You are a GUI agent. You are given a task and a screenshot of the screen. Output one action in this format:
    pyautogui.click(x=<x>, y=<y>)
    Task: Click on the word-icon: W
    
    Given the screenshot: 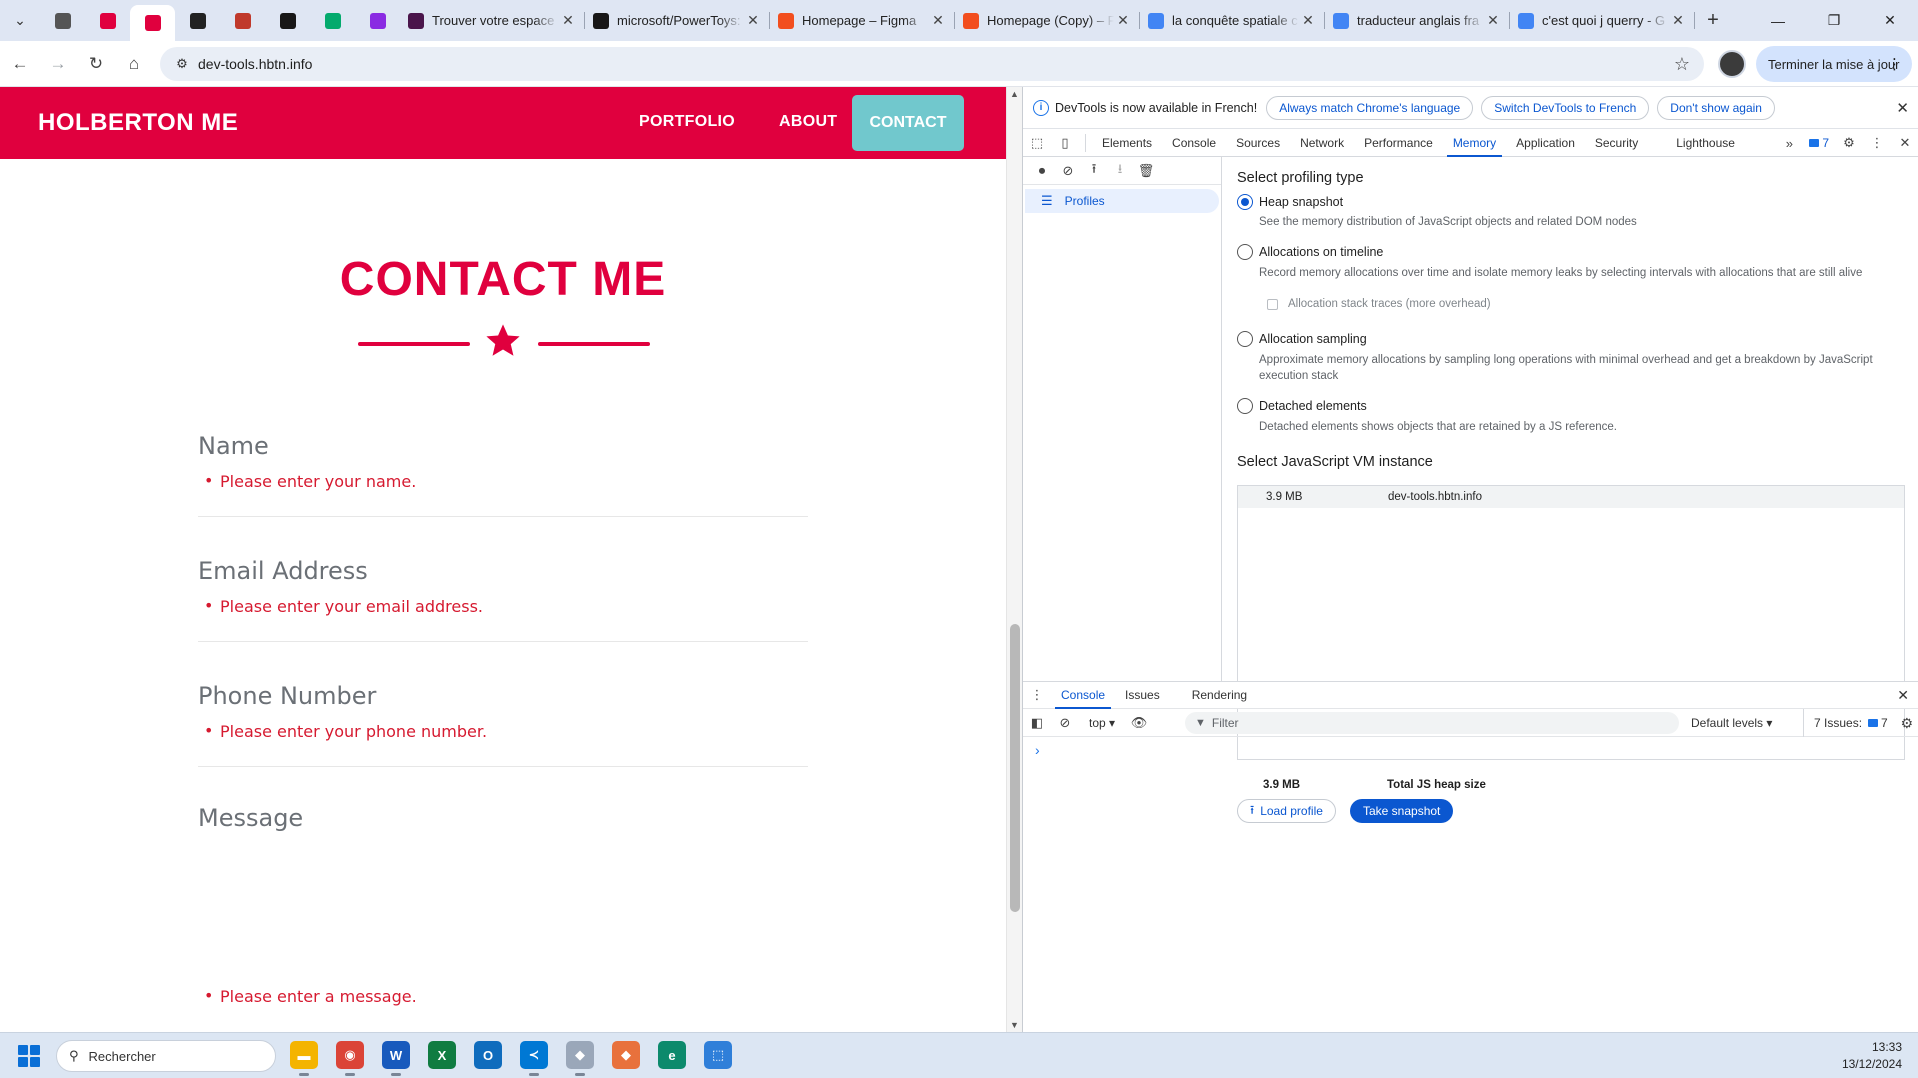 What is the action you would take?
    pyautogui.click(x=396, y=1058)
    